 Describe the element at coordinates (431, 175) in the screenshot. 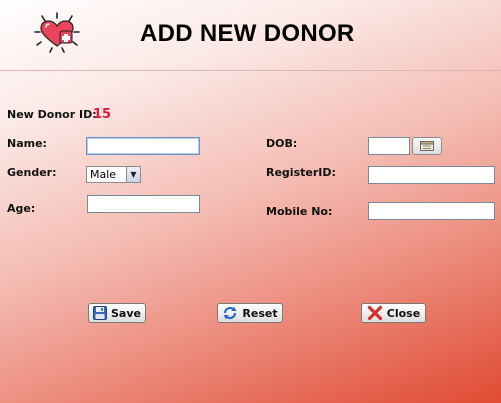

I see `register-id-input` at that location.